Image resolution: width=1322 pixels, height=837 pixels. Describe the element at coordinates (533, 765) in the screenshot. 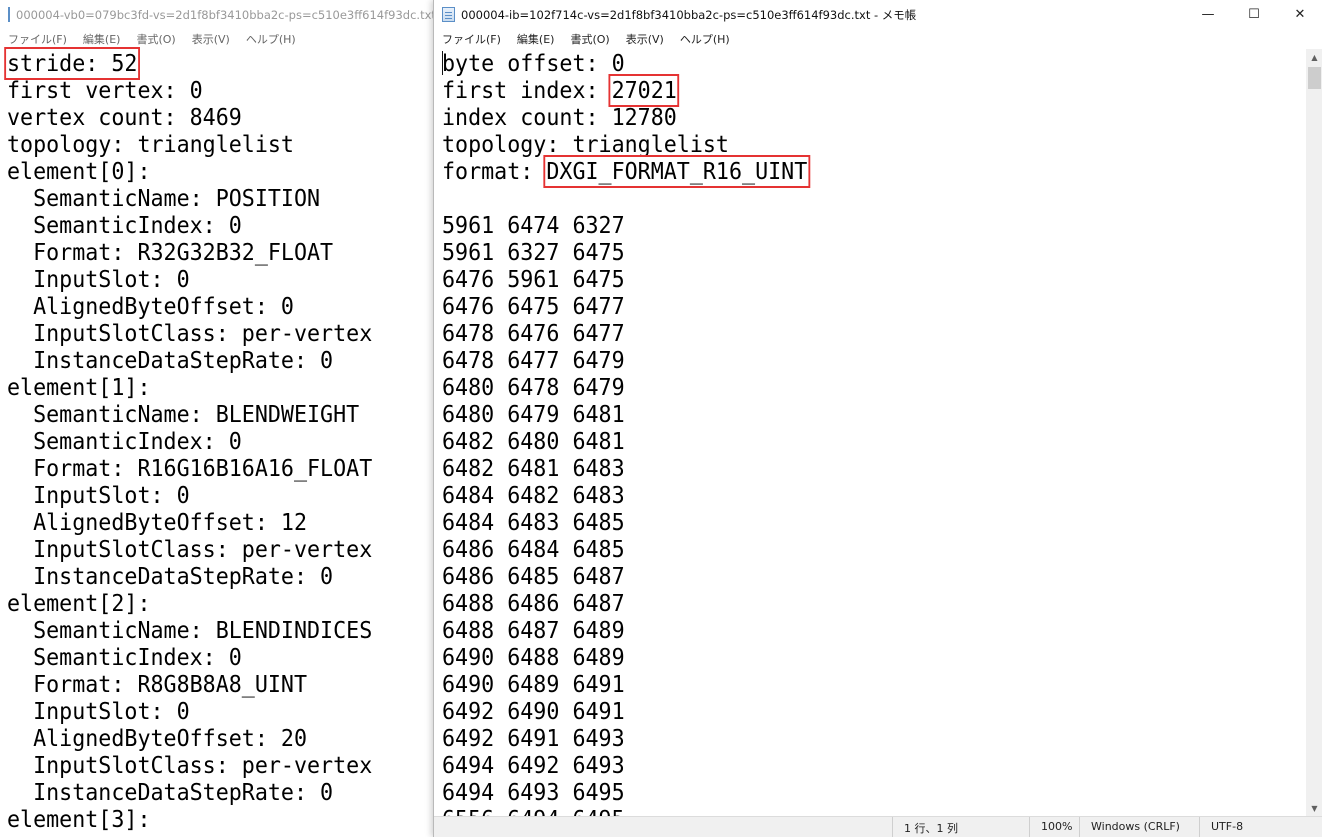

I see `index-triplet-line: 6494 6492 6493` at that location.